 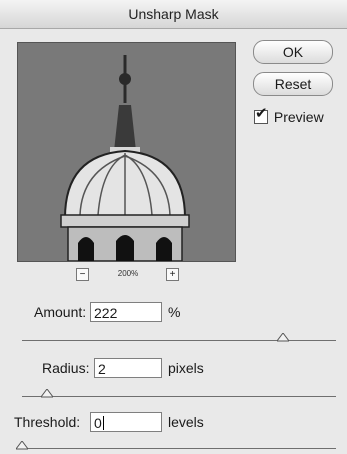 I want to click on threshold-slider-track, so click(x=179, y=448).